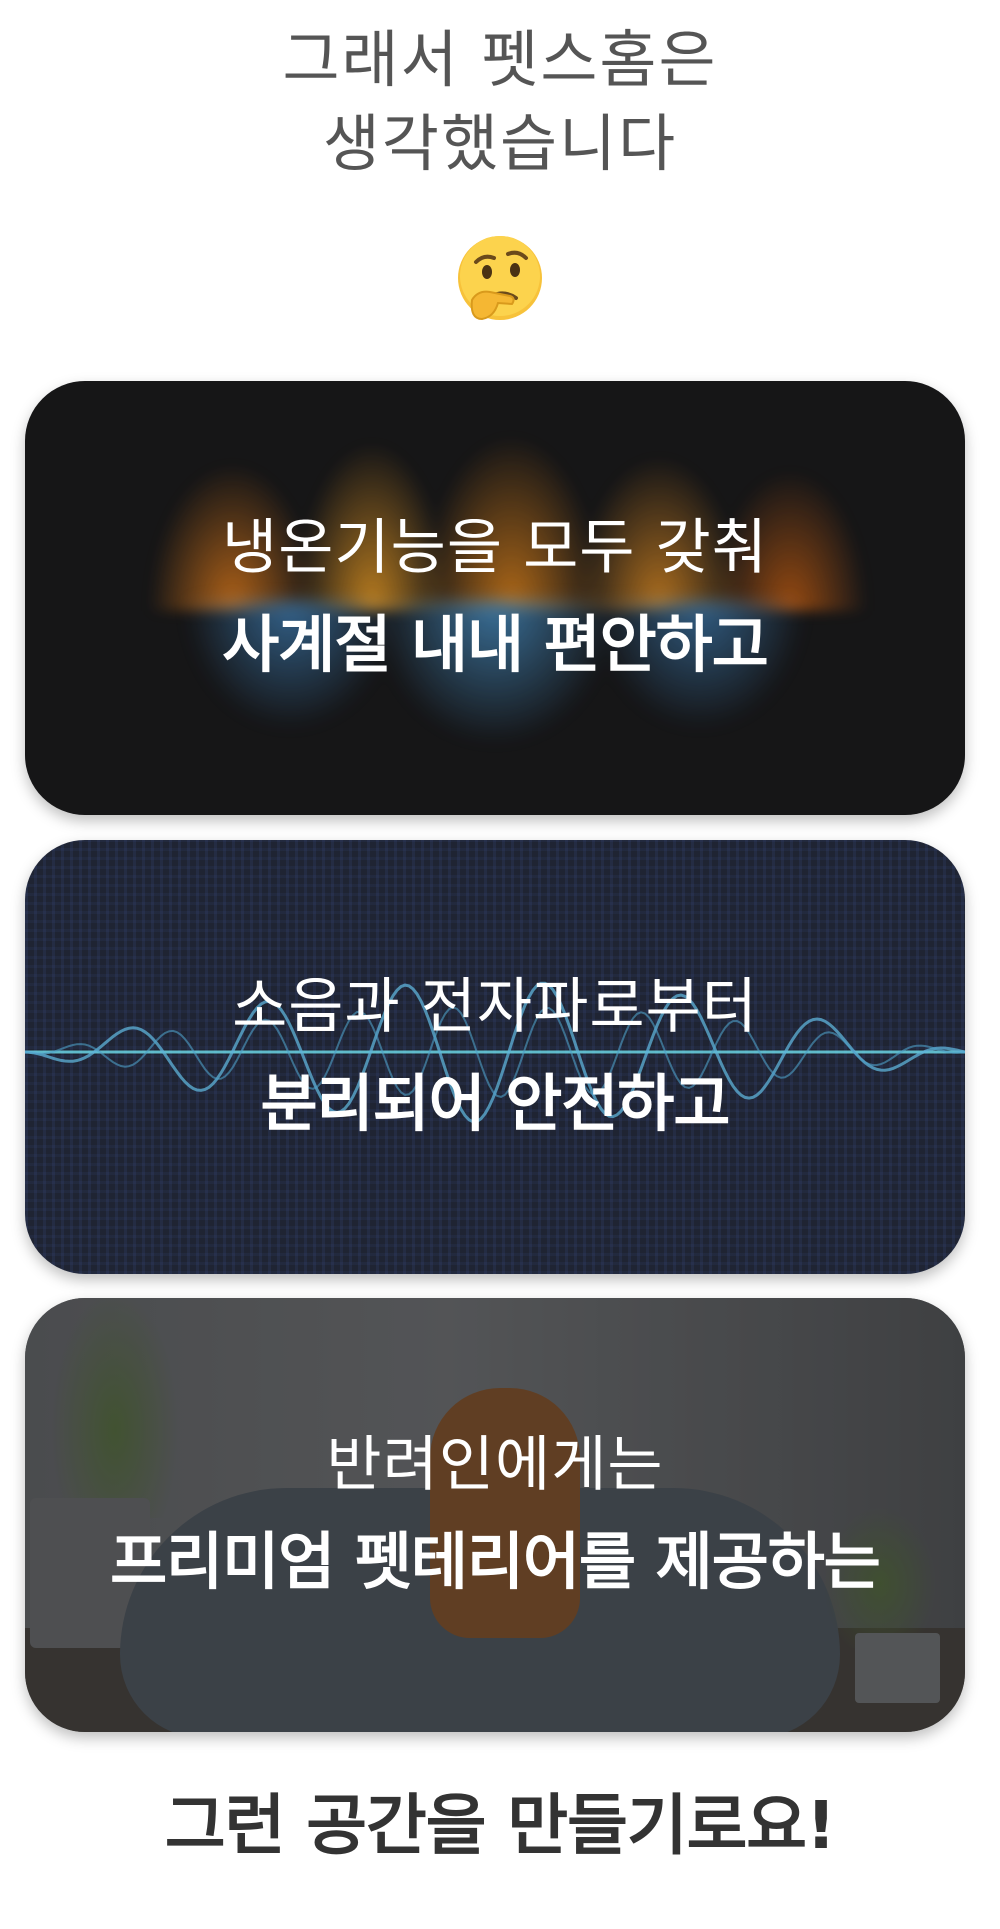 The height and width of the screenshot is (1929, 1000). What do you see at coordinates (495, 1007) in the screenshot?
I see `card-2-line-1: 소음과 전자파로부터` at bounding box center [495, 1007].